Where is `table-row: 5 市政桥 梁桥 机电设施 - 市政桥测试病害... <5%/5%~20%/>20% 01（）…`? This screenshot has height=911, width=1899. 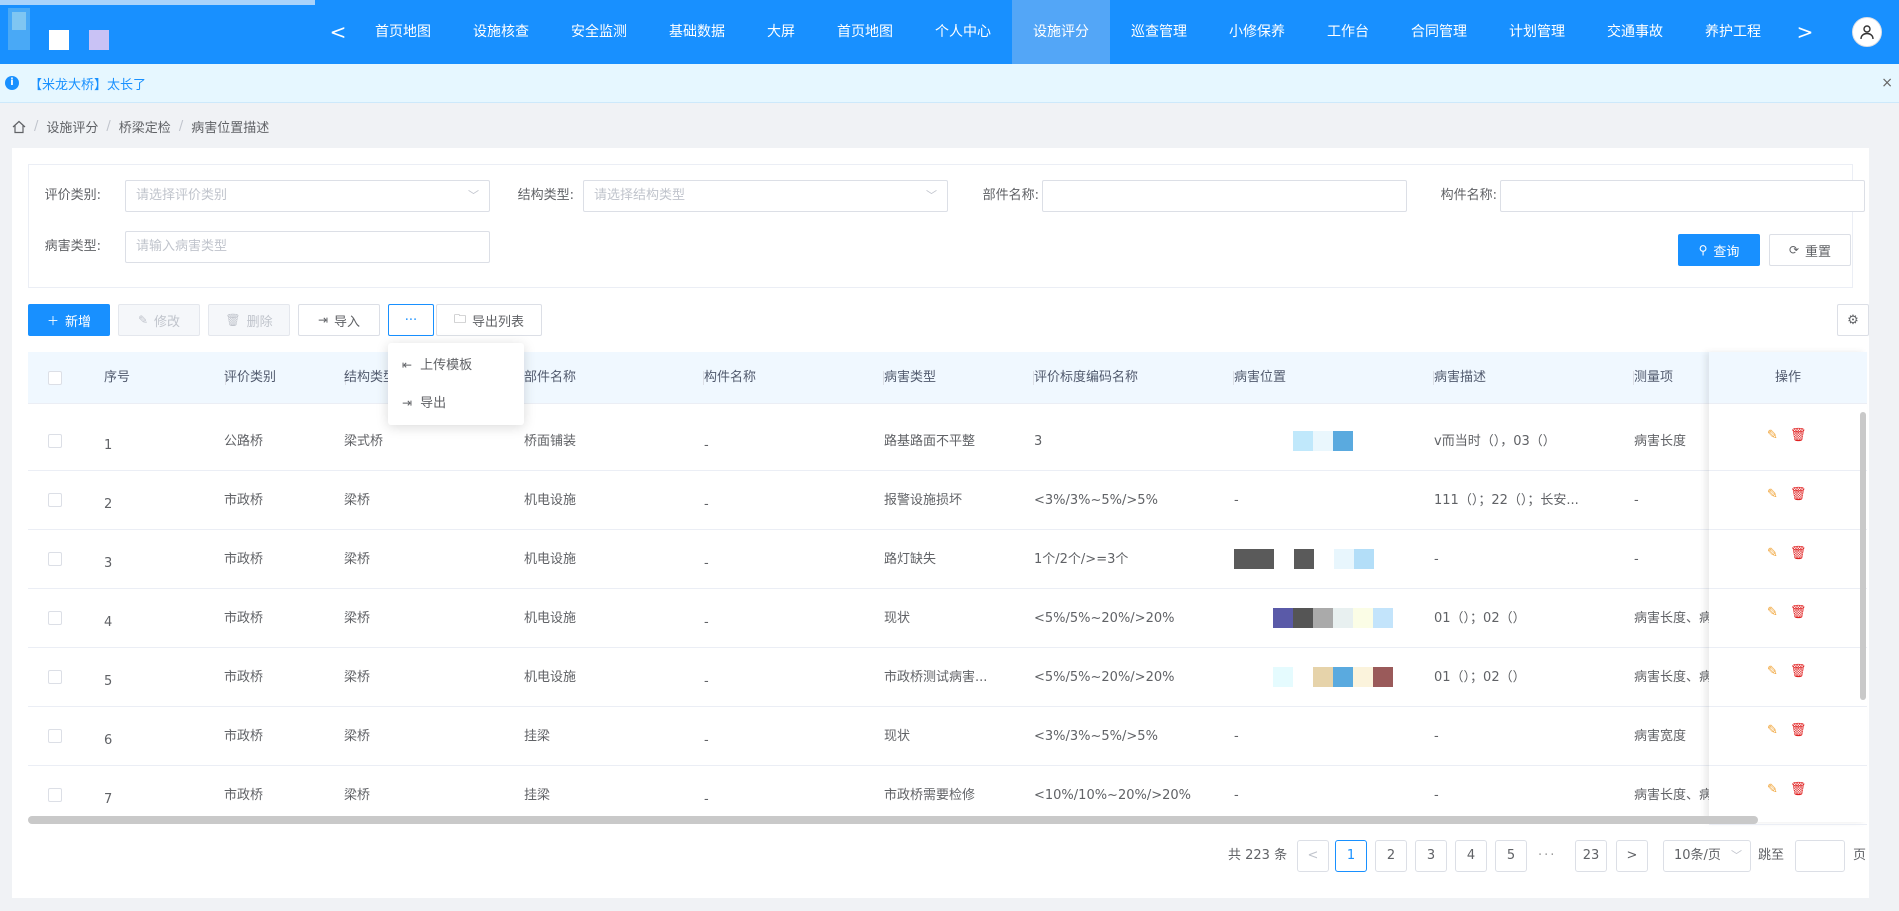
table-row: 5 市政桥 梁桥 机电设施 - 市政桥测试病害... <5%/5%~20%/>20% 01（）… is located at coordinates (947, 677).